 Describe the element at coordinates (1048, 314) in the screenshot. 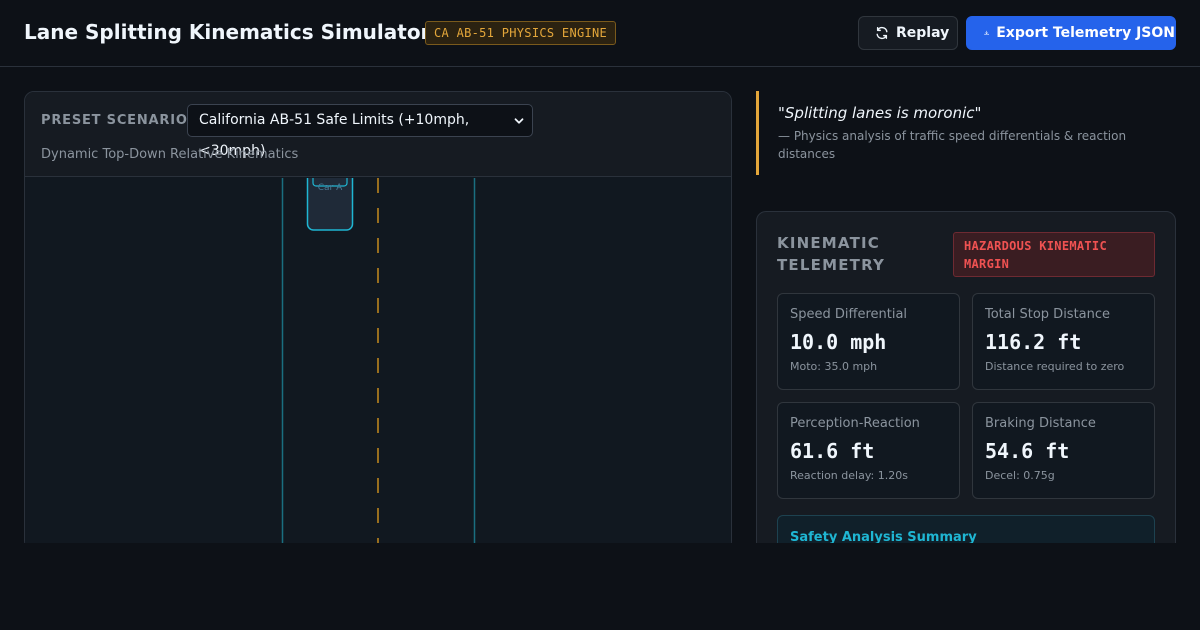

I see `metric-label: Total Stop Distance` at that location.